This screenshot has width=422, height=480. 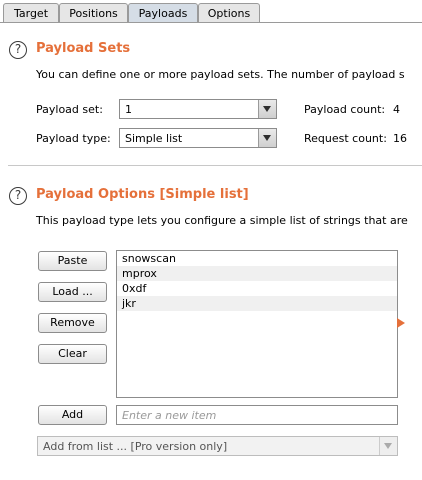 What do you see at coordinates (93, 12) in the screenshot?
I see `tab-positions: Positions` at bounding box center [93, 12].